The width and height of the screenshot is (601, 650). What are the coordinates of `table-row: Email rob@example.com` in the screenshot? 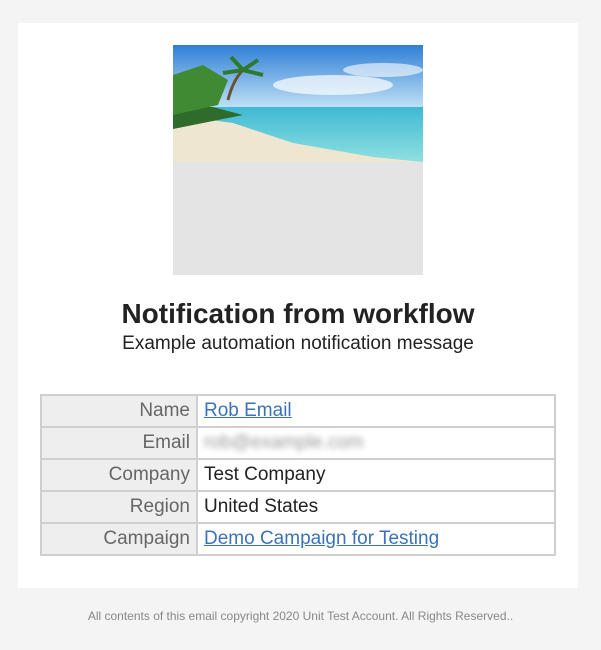 It's located at (298, 443).